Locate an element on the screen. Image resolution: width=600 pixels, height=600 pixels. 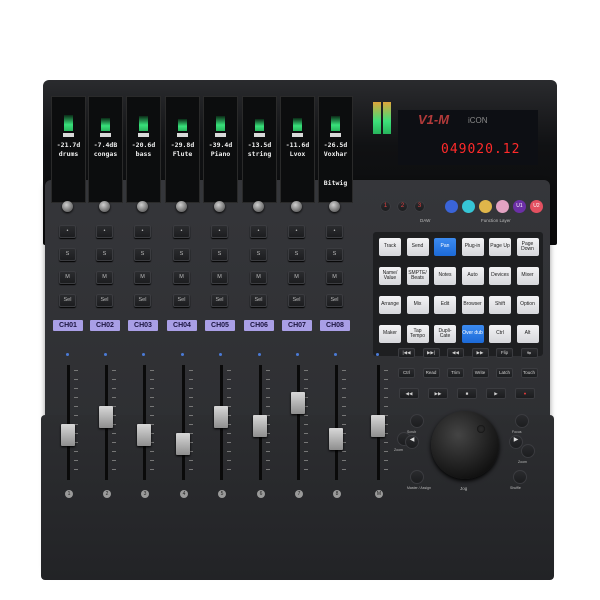
key-arrange: Arrange is located at coordinates (390, 305).